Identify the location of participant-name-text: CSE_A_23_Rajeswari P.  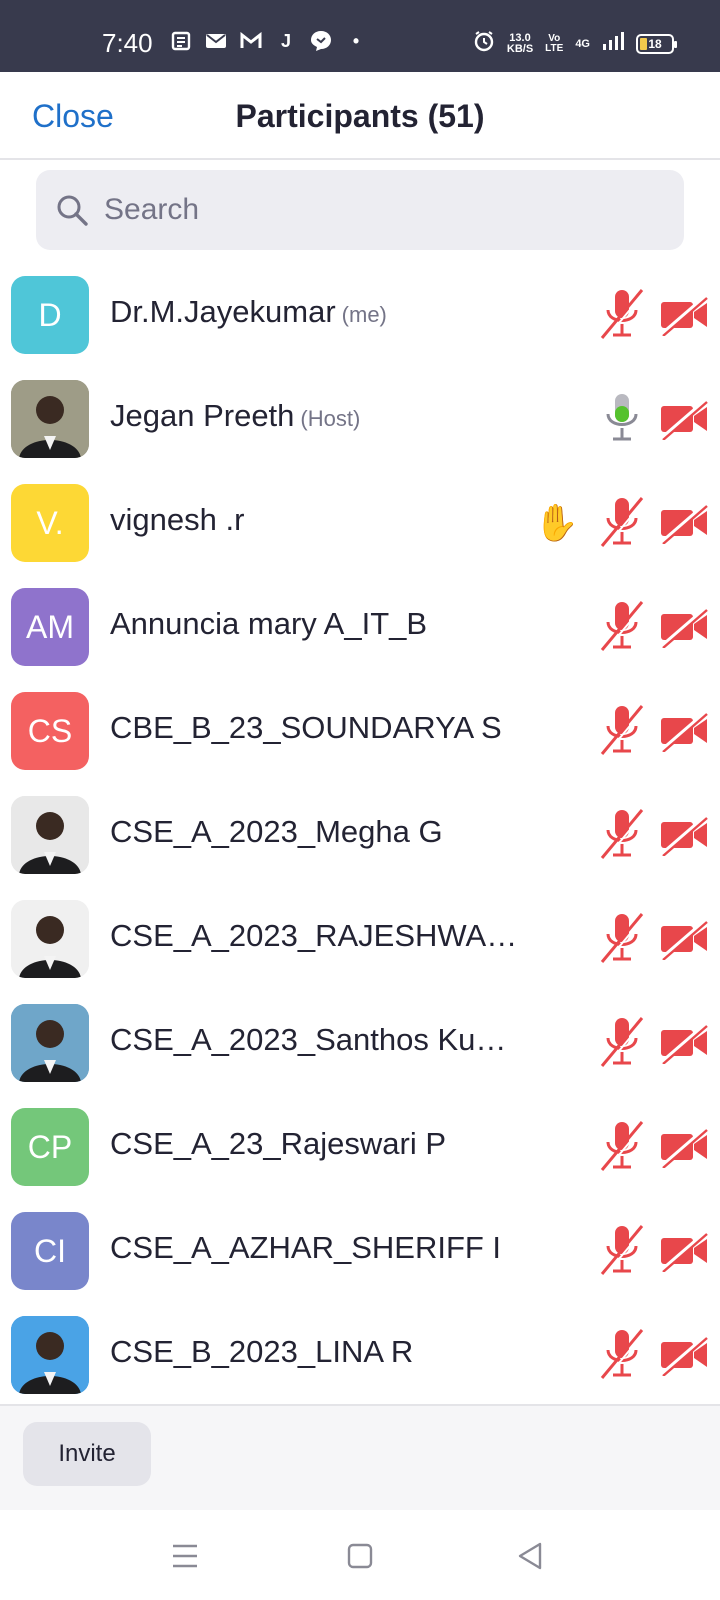
(278, 1143).